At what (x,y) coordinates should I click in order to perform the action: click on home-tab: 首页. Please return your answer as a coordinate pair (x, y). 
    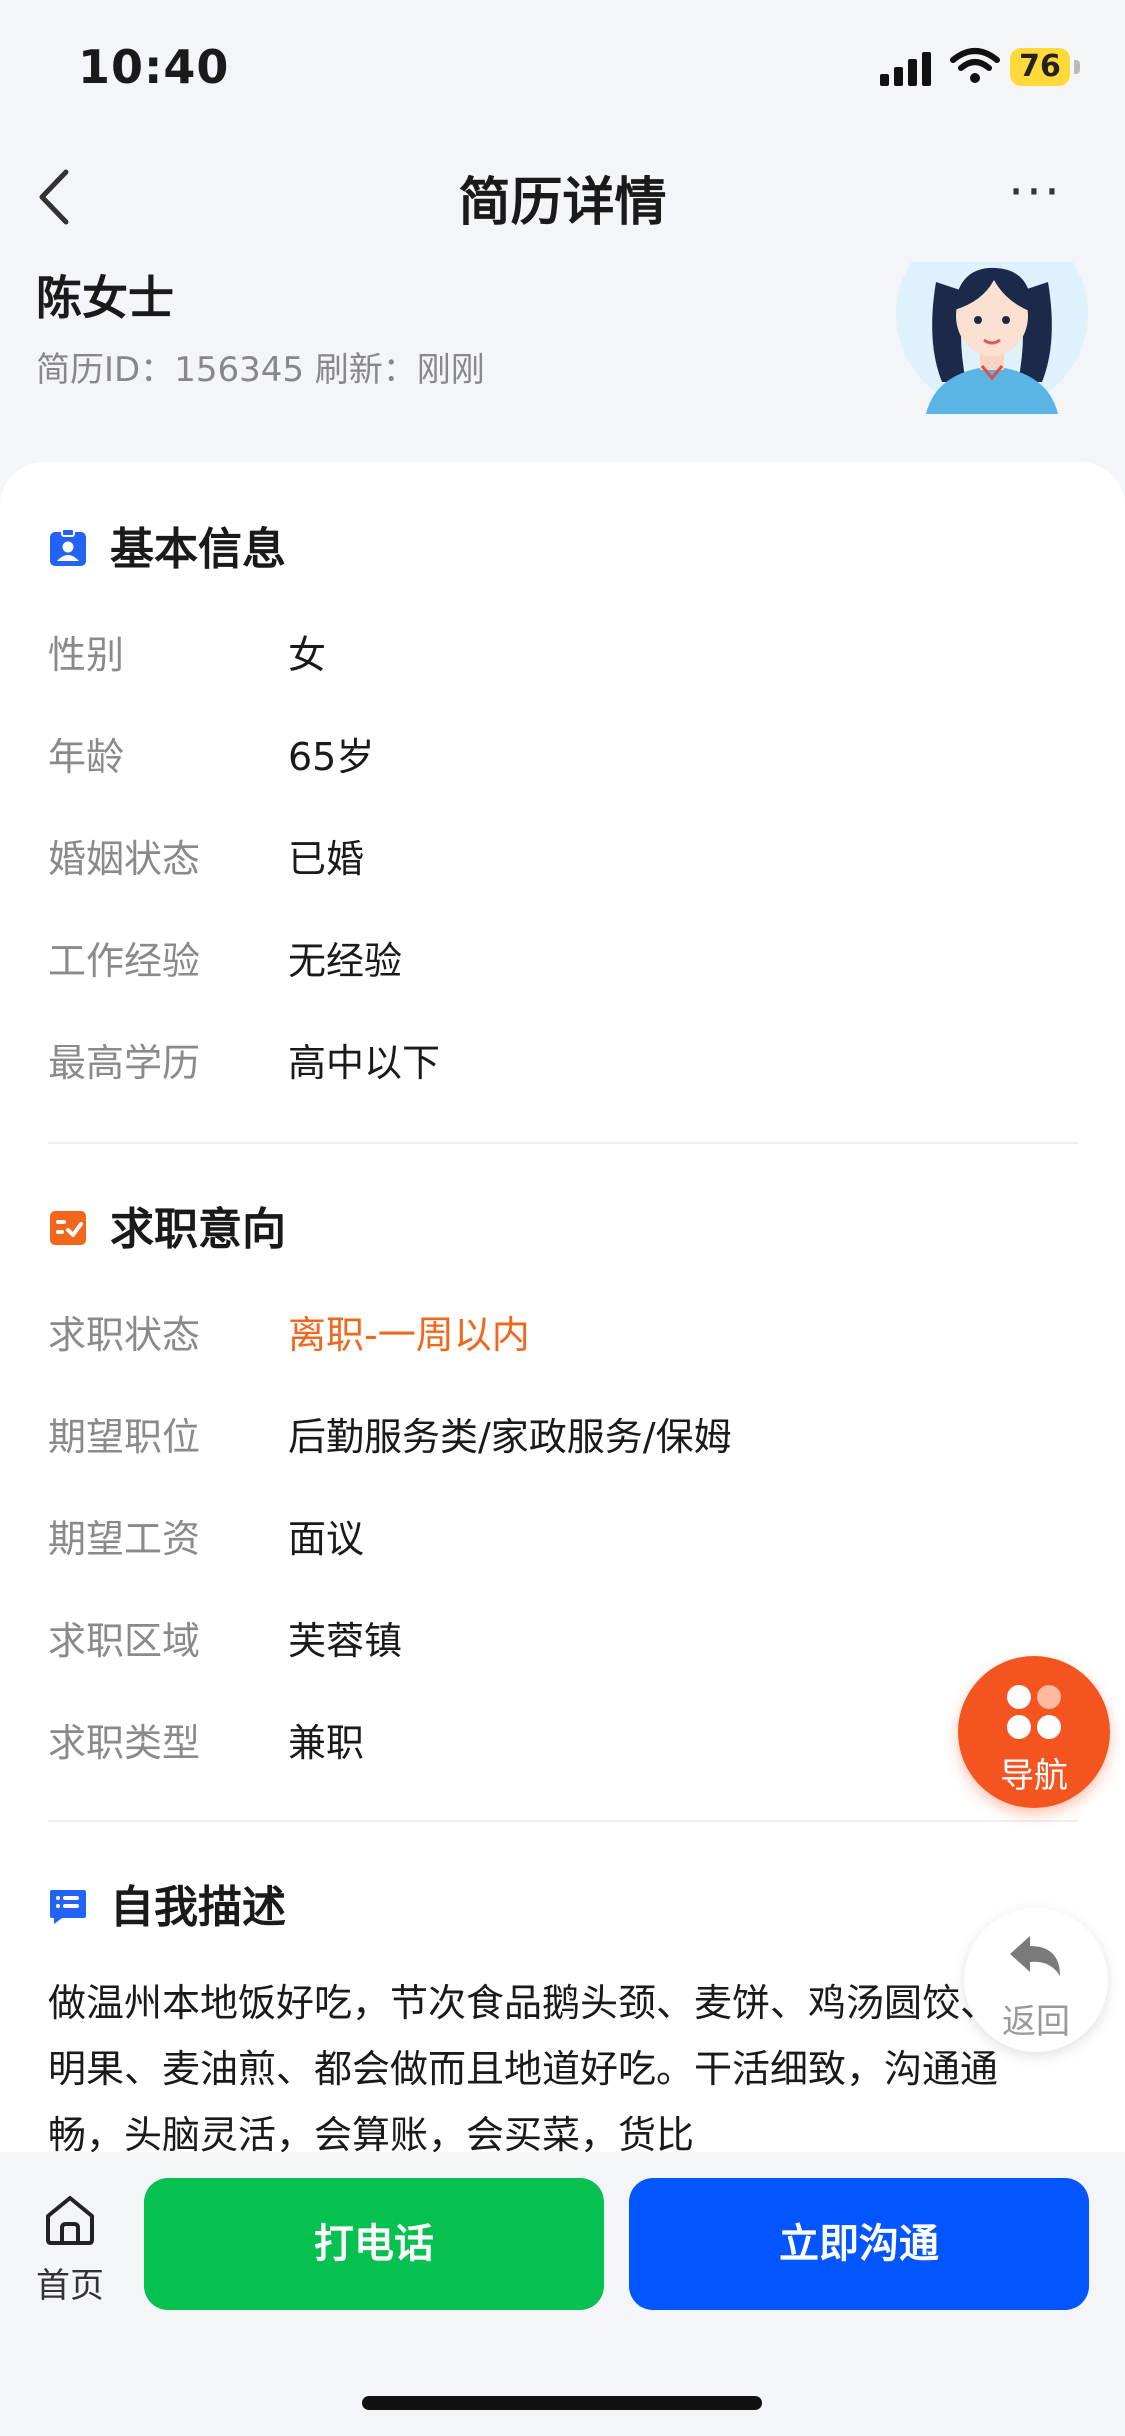
    Looking at the image, I should click on (70, 2249).